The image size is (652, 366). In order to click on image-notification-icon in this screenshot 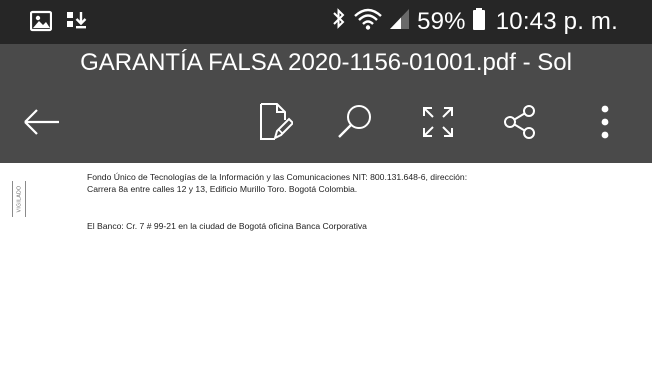, I will do `click(41, 23)`.